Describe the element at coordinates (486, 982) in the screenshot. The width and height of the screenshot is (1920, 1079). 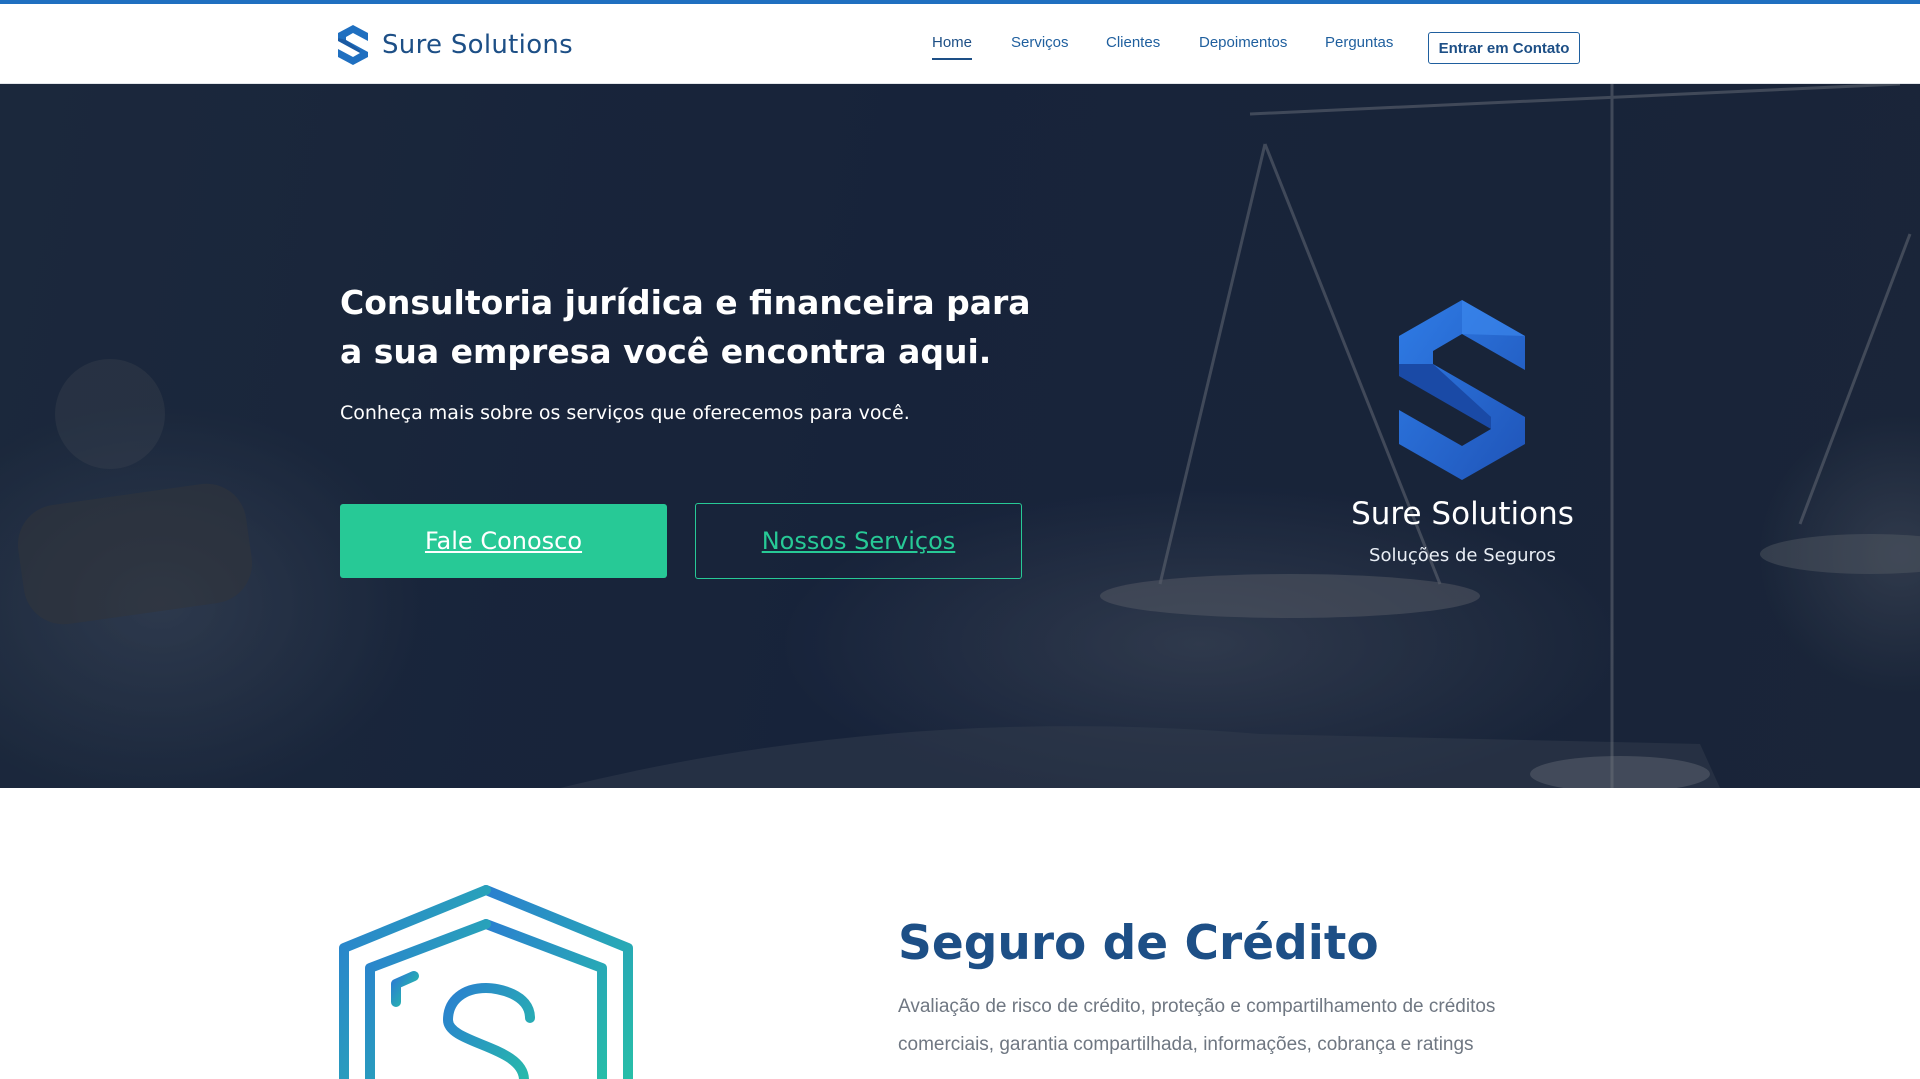
I see `shield-dollar-icon` at that location.